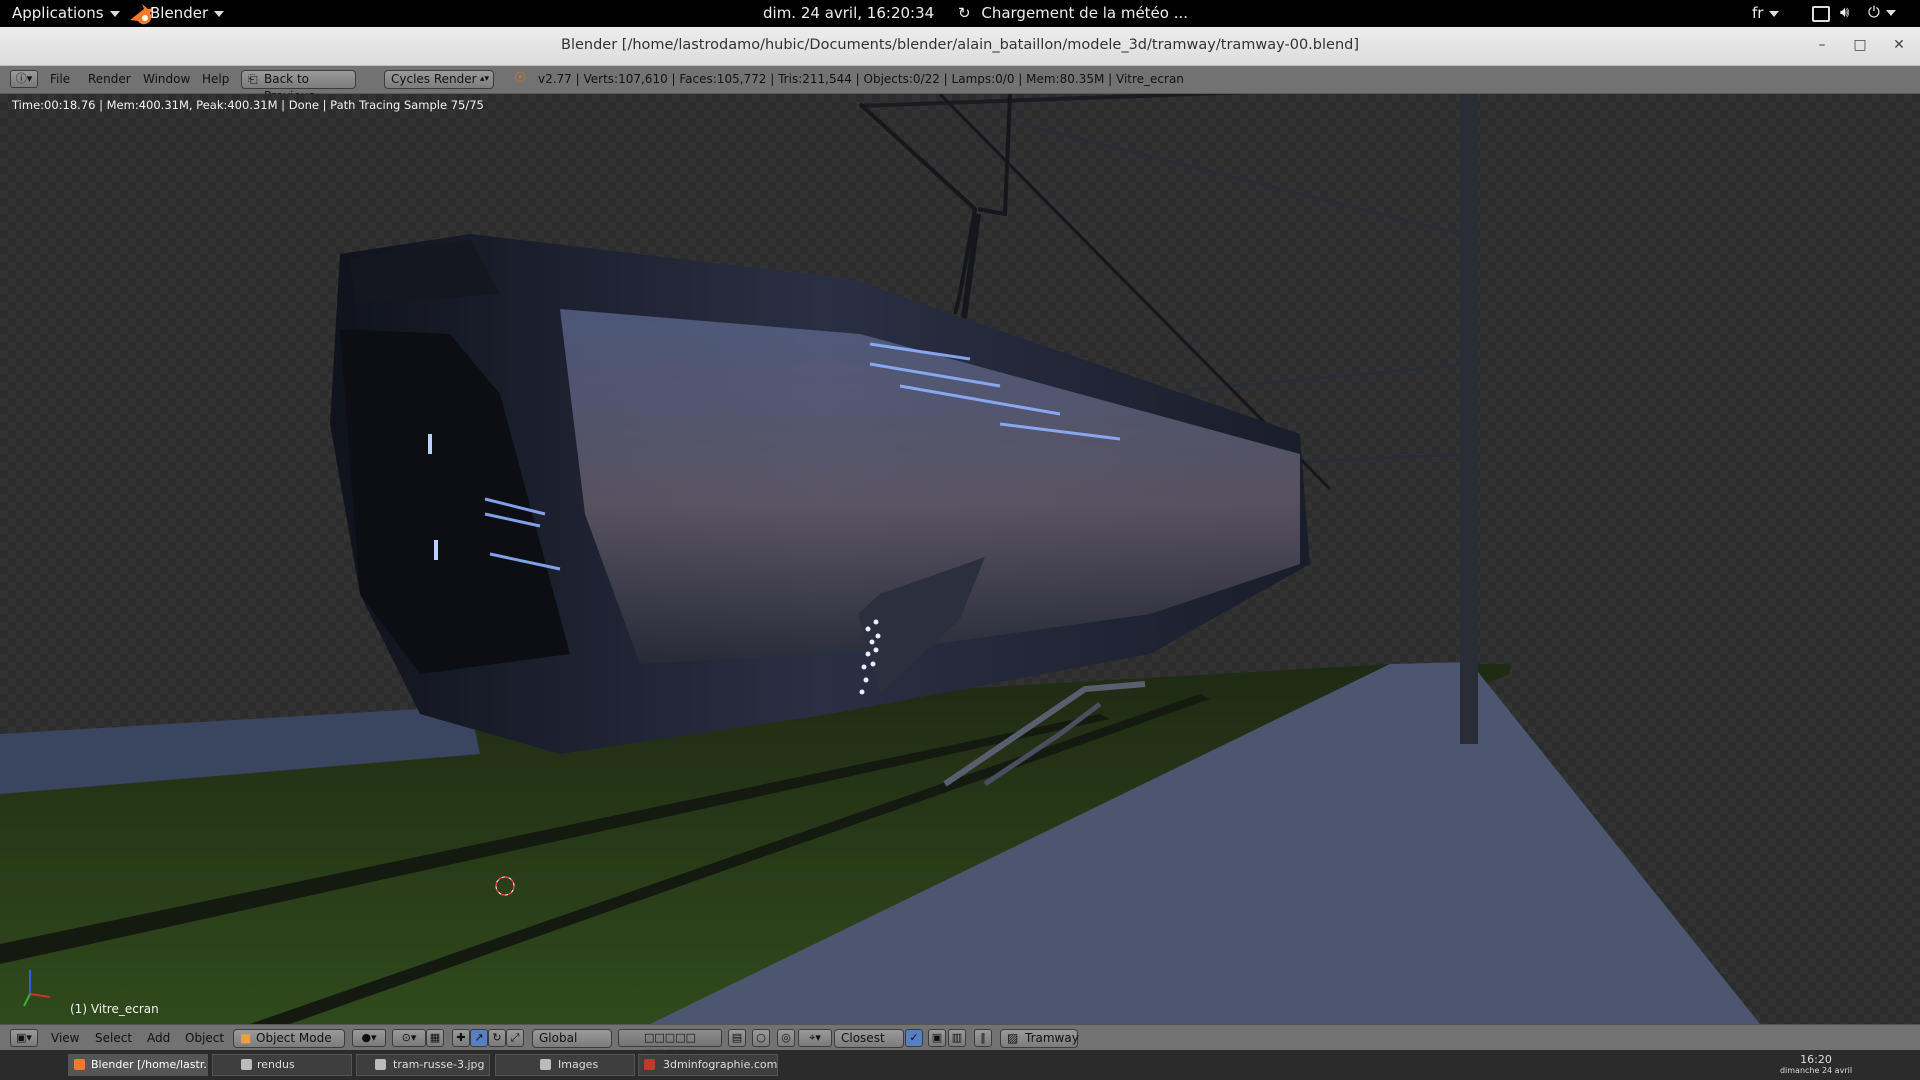 This screenshot has height=1080, width=1920. I want to click on translate-icon: ↗, so click(479, 1038).